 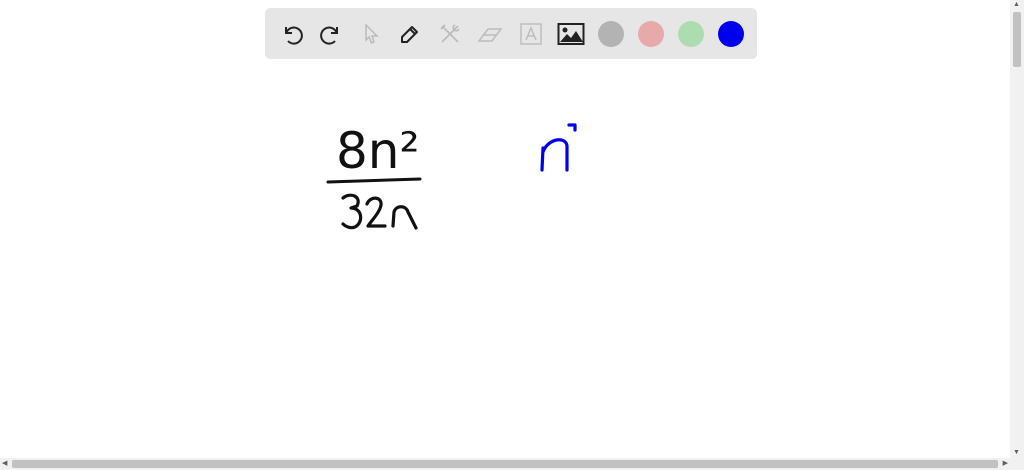 I want to click on handwritten-result, so click(x=558, y=147).